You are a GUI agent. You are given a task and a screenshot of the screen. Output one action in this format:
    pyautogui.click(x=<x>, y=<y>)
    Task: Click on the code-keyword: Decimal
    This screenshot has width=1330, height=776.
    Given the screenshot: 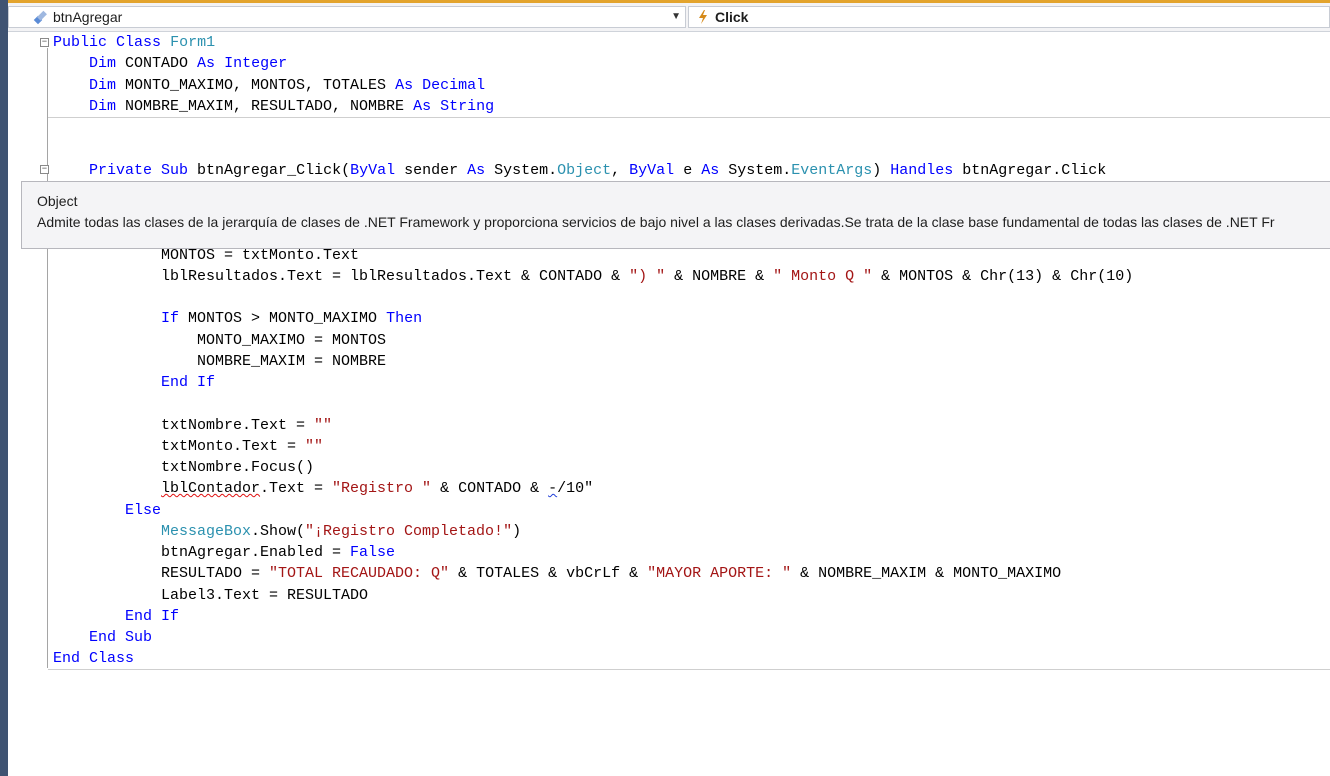 What is the action you would take?
    pyautogui.click(x=454, y=85)
    